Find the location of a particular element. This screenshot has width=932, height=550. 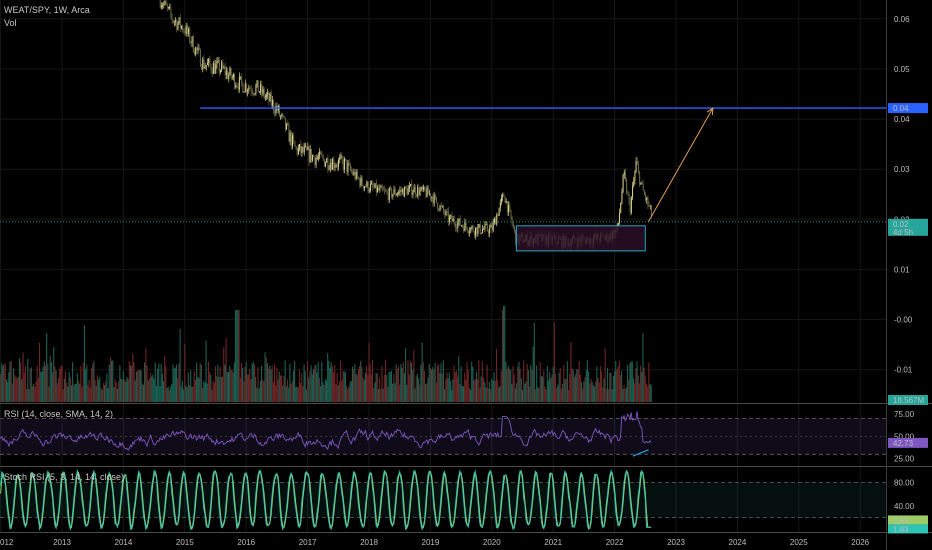

stoch-legend: Stoch RSI (5, 3, 14, 14, close) is located at coordinates (64, 477).